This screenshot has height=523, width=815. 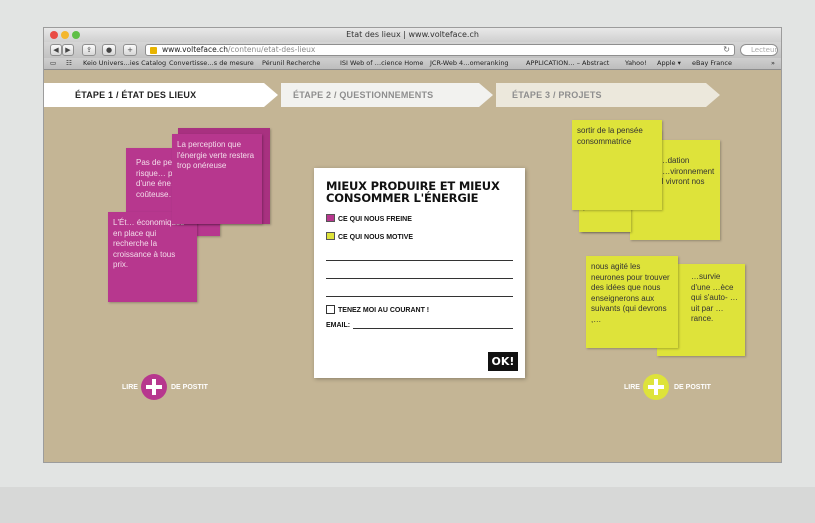 I want to click on checkbox-box, so click(x=330, y=309).